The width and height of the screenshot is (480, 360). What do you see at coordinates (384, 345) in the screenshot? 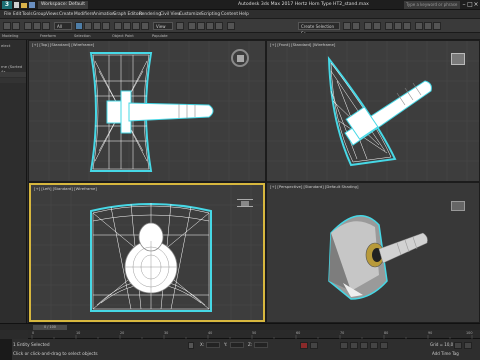
I see `go-to-end-icon` at bounding box center [384, 345].